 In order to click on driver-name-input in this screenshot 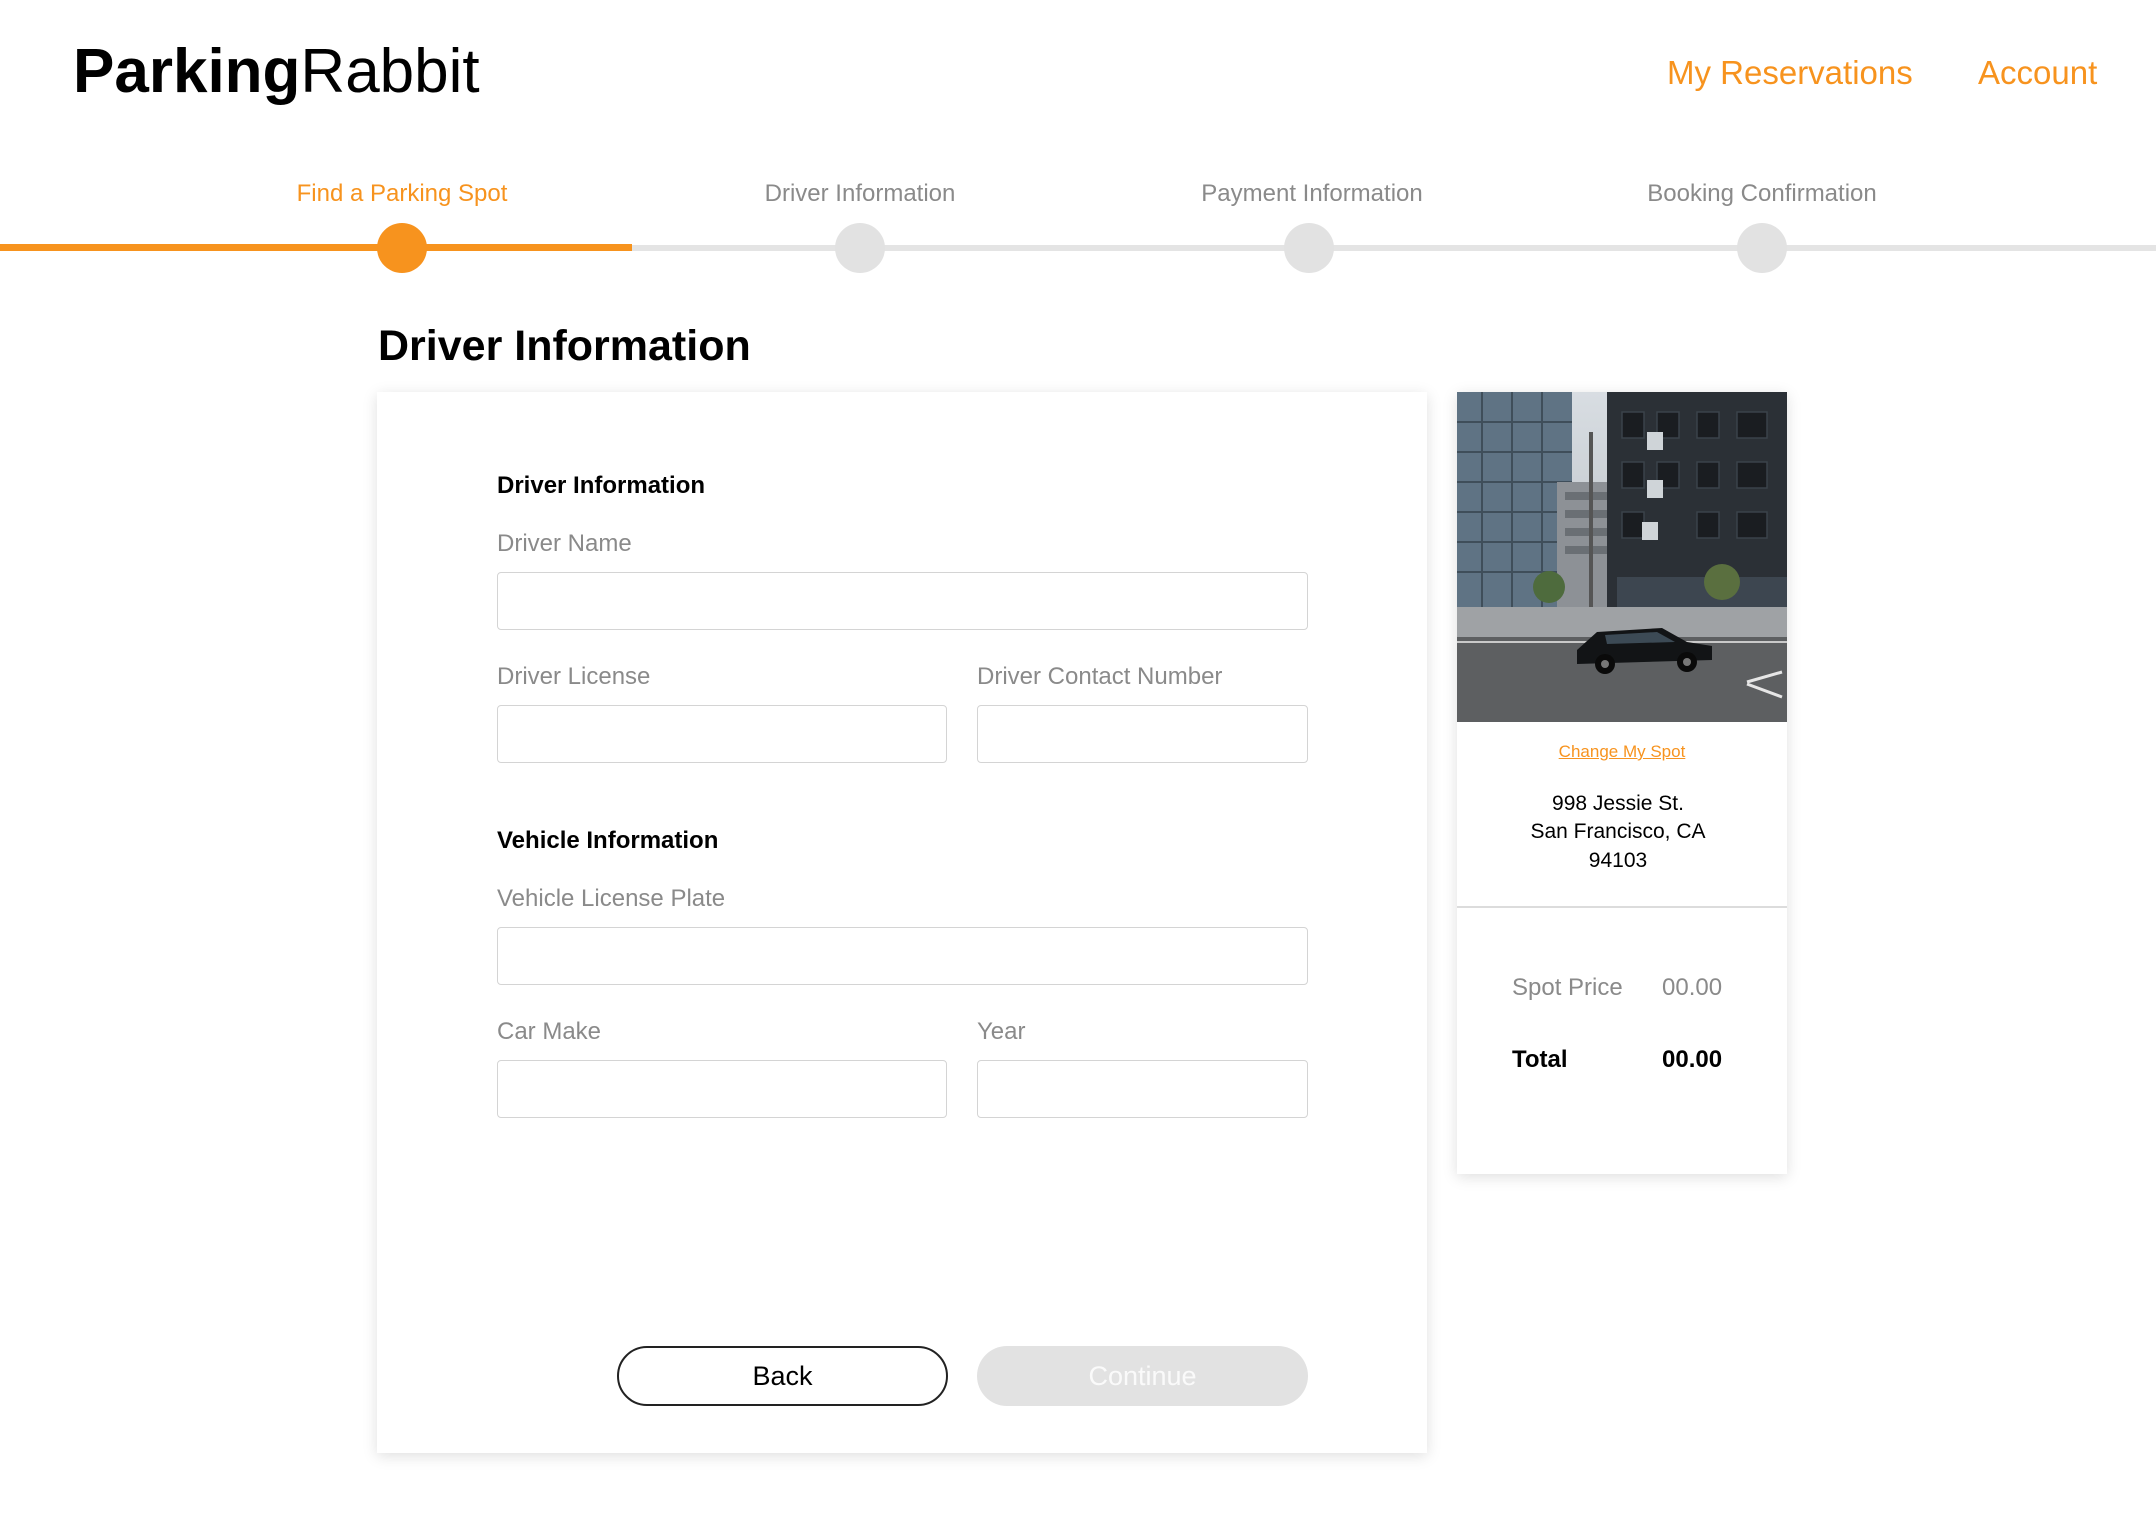, I will do `click(902, 601)`.